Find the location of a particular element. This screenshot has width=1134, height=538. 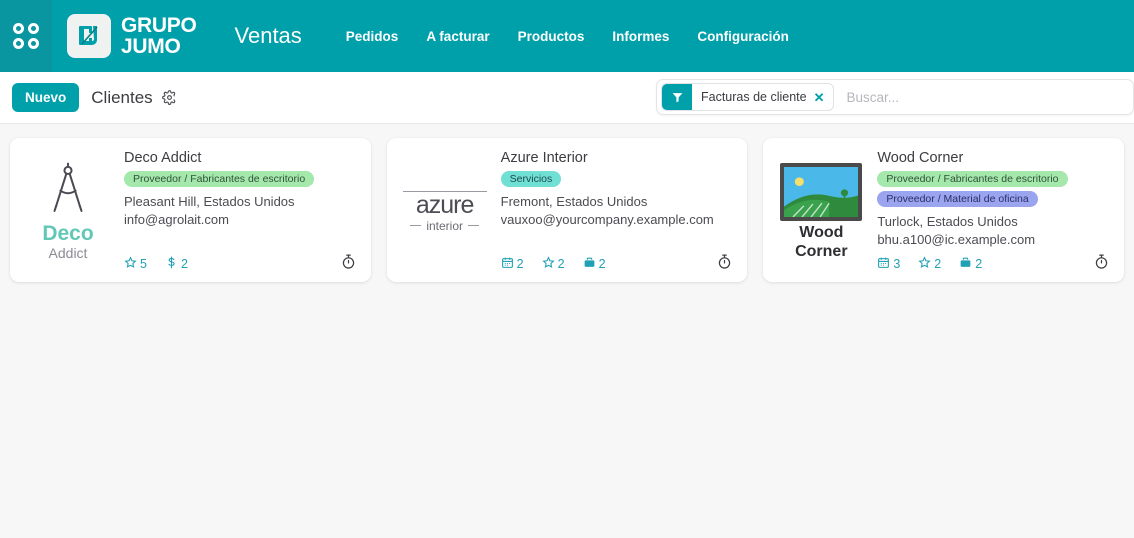

app-title: Ventas is located at coordinates (268, 36).